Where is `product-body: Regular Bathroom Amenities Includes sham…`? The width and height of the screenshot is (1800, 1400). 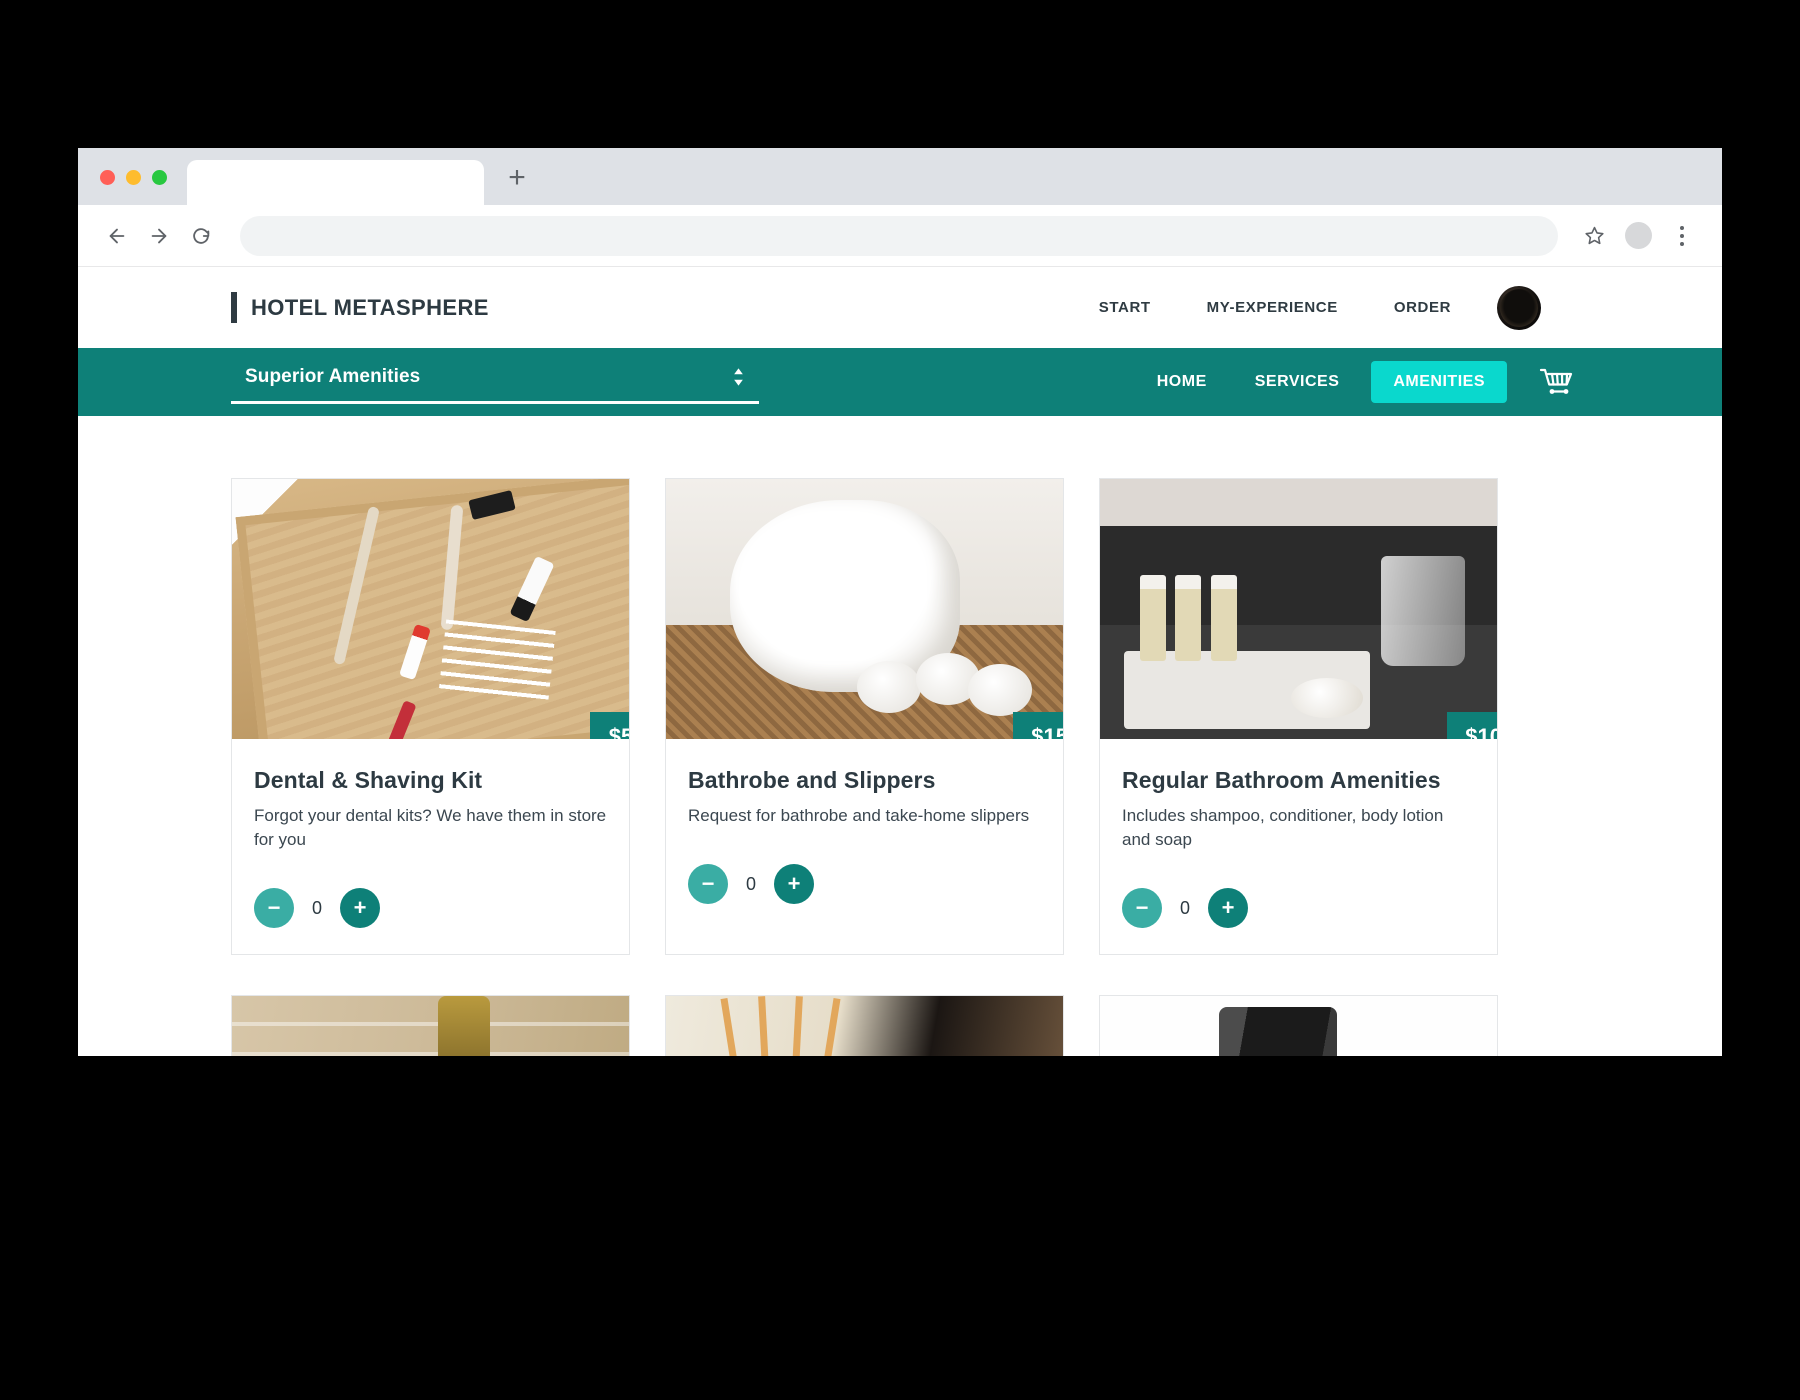 product-body: Regular Bathroom Amenities Includes sham… is located at coordinates (1298, 795).